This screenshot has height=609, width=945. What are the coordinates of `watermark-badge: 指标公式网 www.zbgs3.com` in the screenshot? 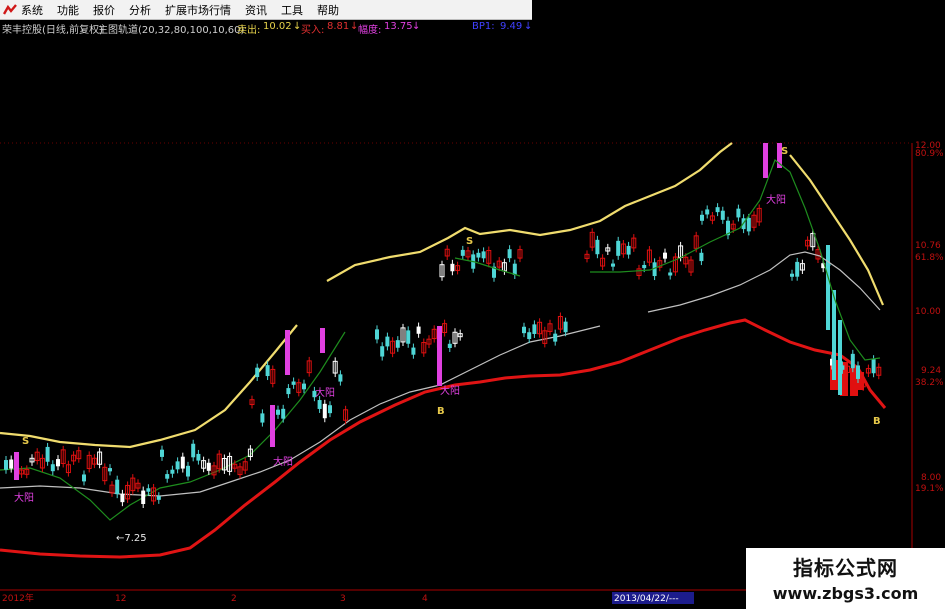 It's located at (845, 578).